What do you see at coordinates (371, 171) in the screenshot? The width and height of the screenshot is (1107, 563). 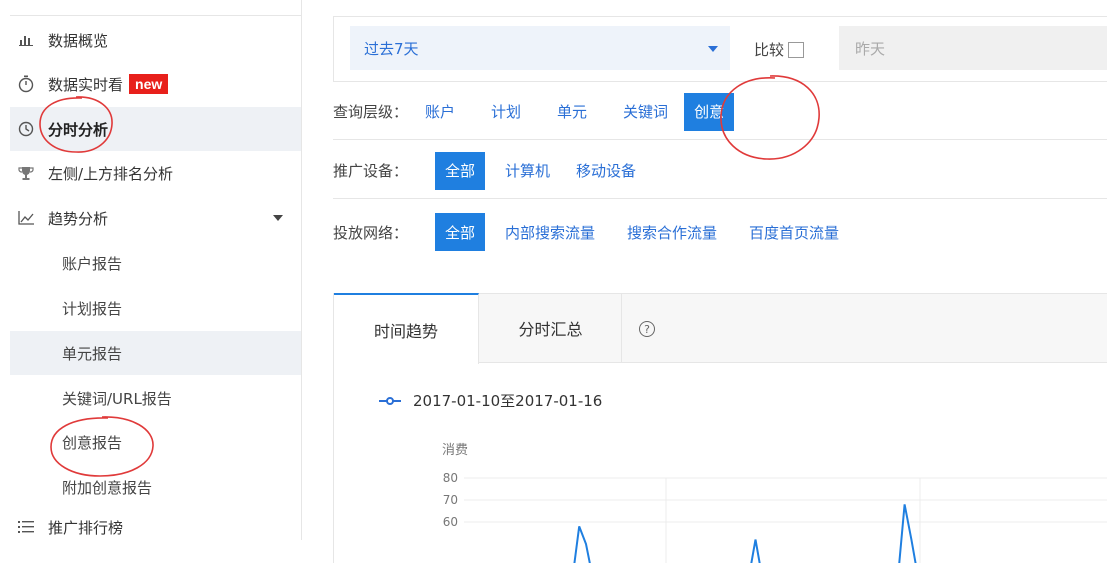 I see `filter-label: 推广设备：` at bounding box center [371, 171].